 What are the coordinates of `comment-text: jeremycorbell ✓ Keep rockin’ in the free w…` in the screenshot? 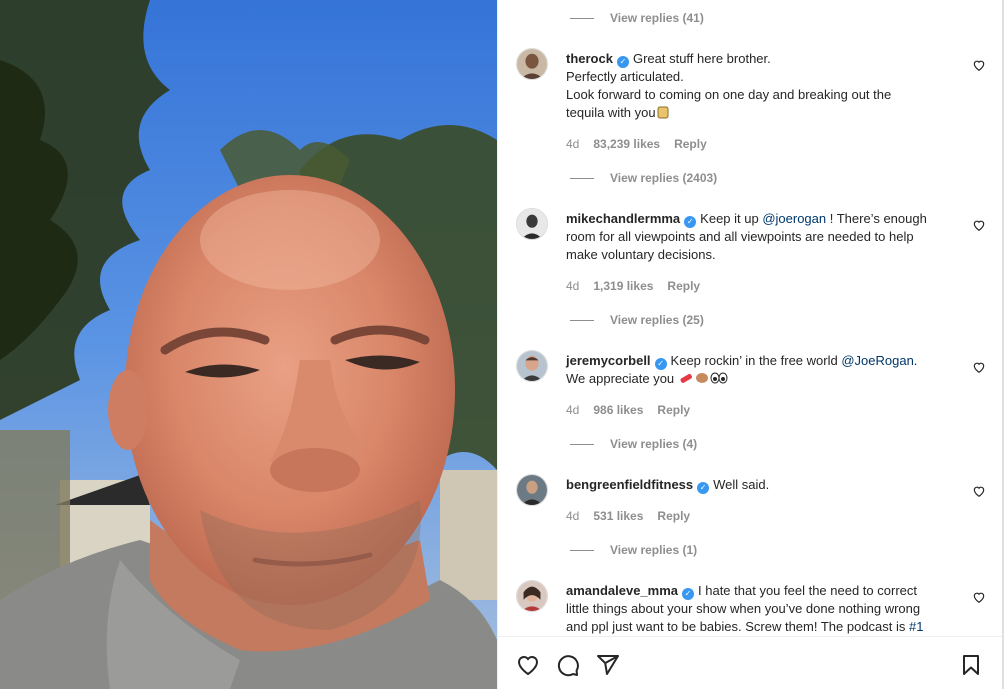 It's located at (763, 370).